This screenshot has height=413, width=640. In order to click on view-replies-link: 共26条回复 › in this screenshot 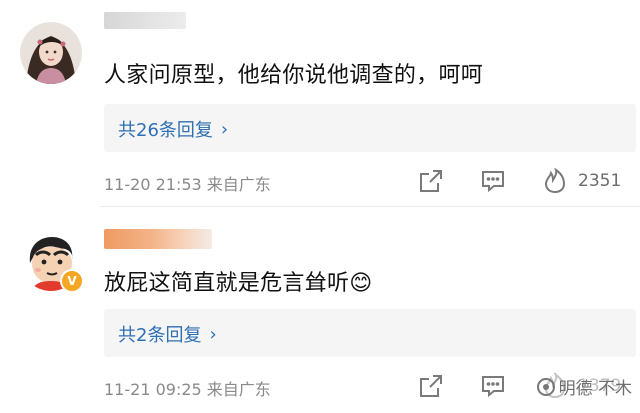, I will do `click(173, 129)`.